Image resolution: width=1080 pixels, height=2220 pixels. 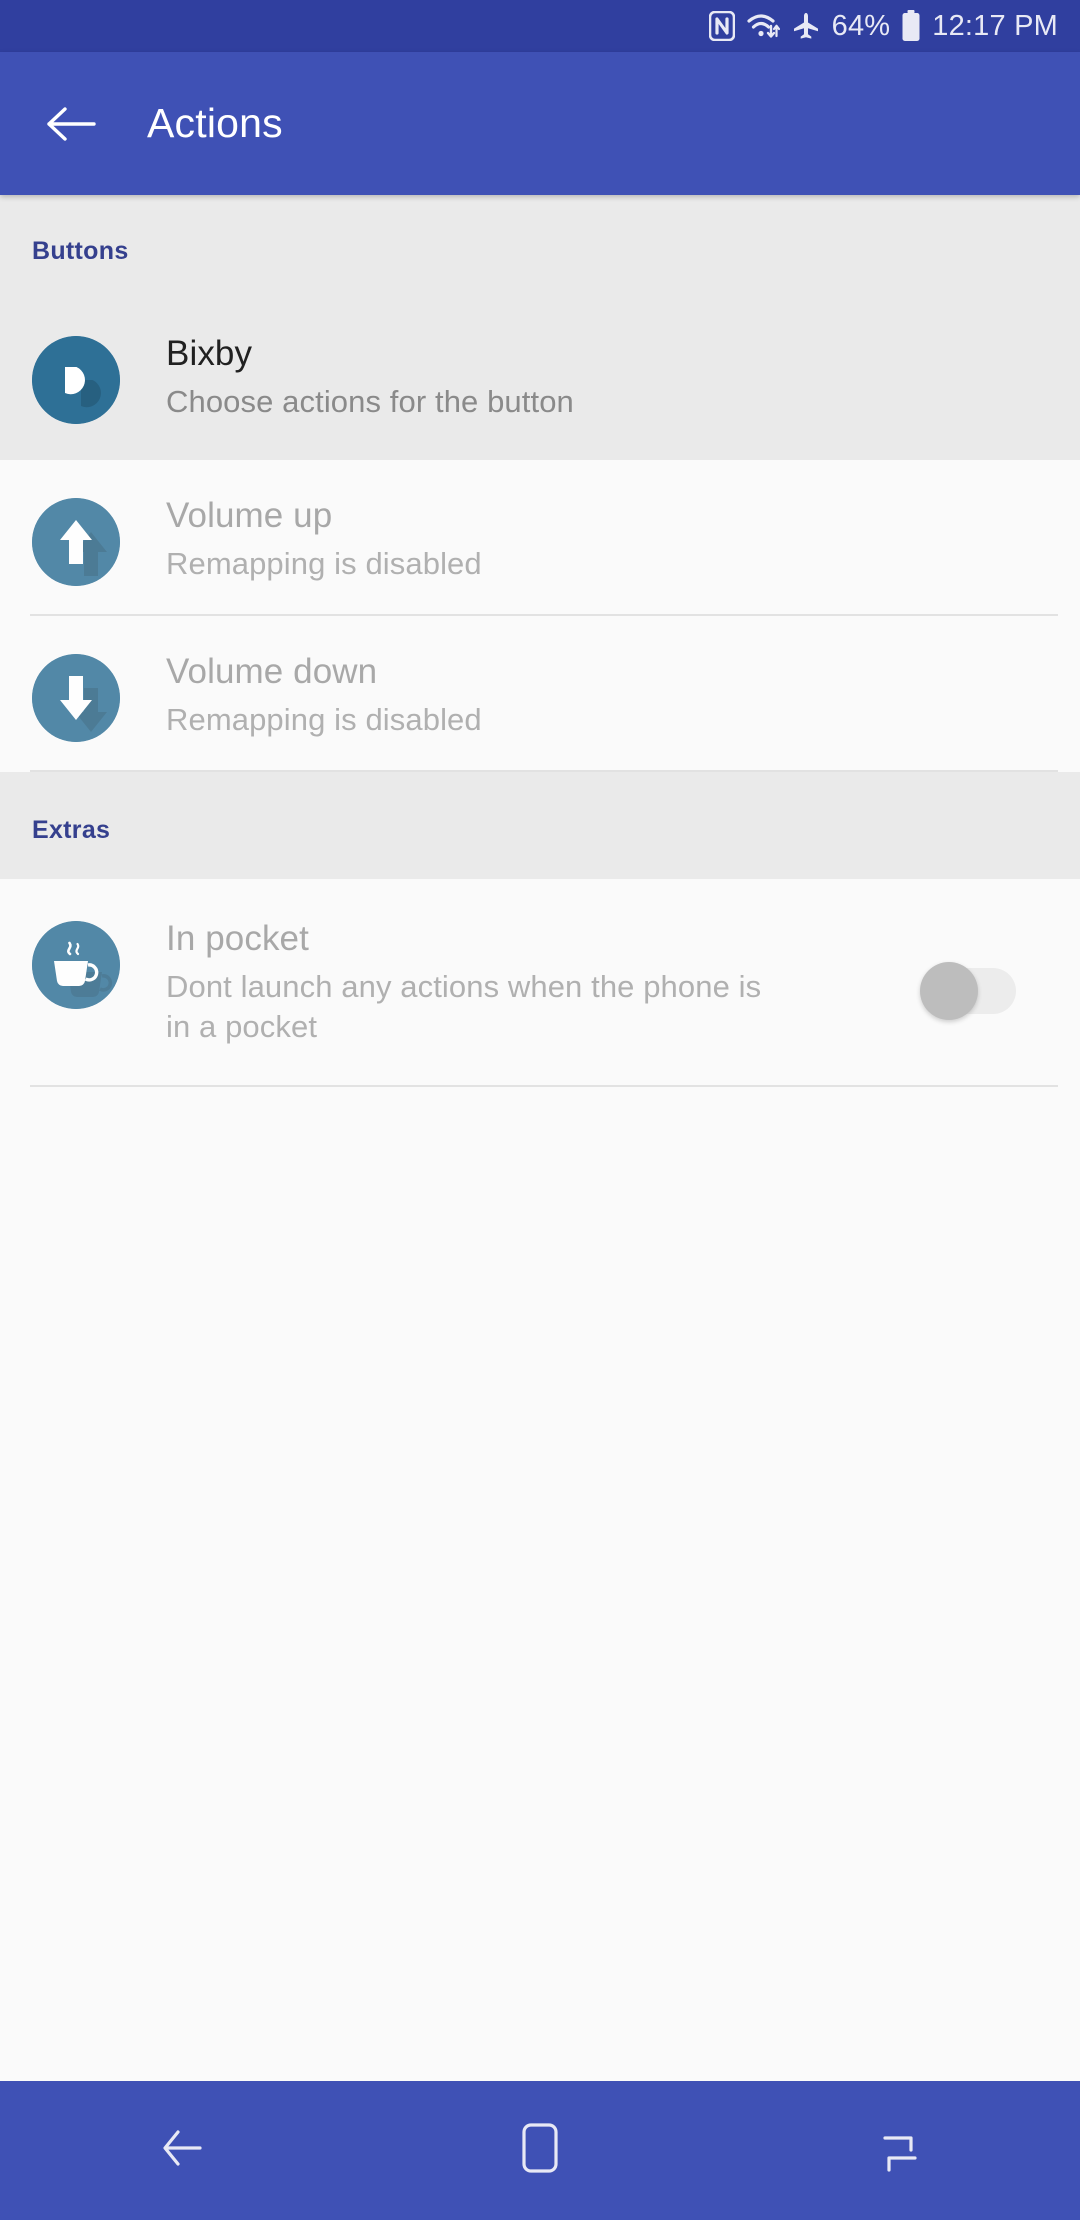 What do you see at coordinates (763, 26) in the screenshot?
I see `wifi-icon` at bounding box center [763, 26].